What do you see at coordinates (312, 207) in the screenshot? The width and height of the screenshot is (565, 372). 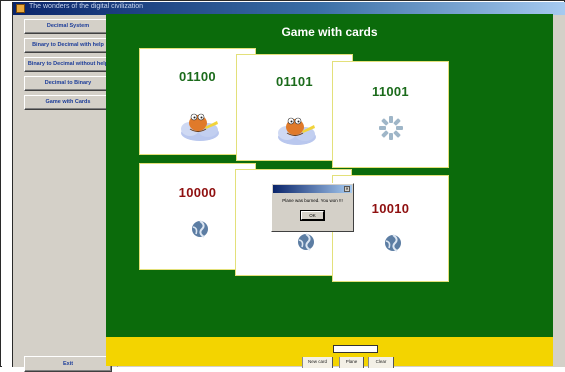 I see `win-message-dialog: ✕ Plane was burned. You won !!! OK` at bounding box center [312, 207].